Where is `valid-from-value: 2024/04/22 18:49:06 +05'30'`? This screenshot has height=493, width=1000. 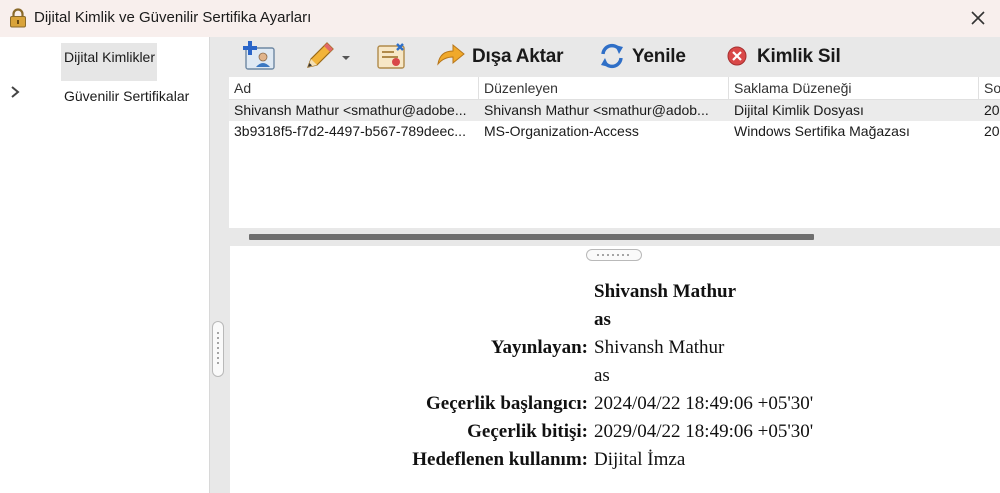
valid-from-value: 2024/04/22 18:49:06 +05'30' is located at coordinates (704, 403).